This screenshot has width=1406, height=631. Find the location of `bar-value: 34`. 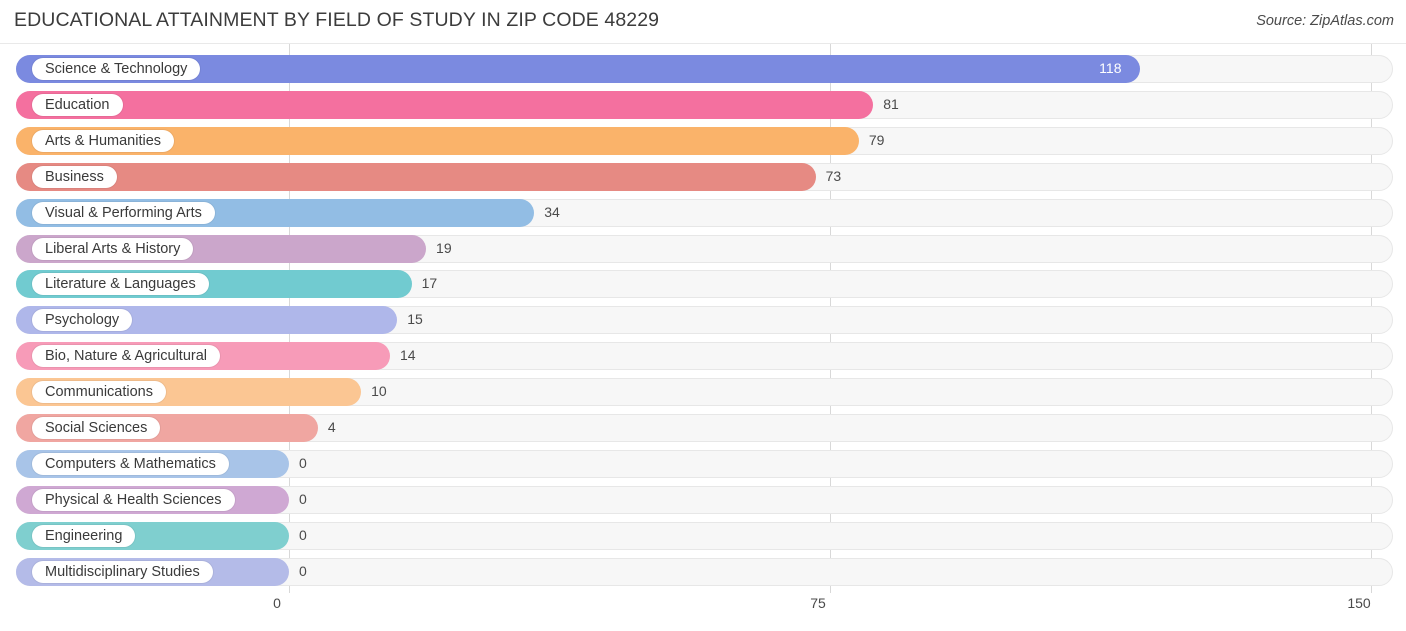

bar-value: 34 is located at coordinates (552, 211).